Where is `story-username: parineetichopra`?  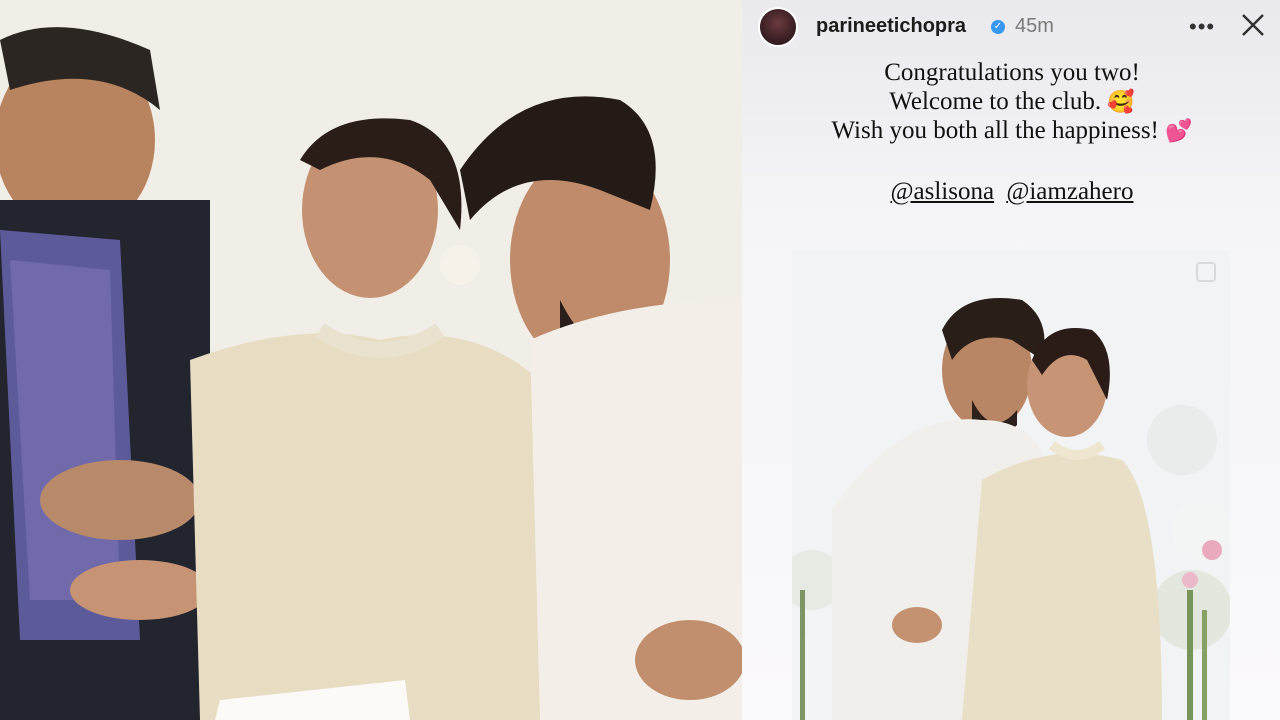
story-username: parineetichopra is located at coordinates (891, 26).